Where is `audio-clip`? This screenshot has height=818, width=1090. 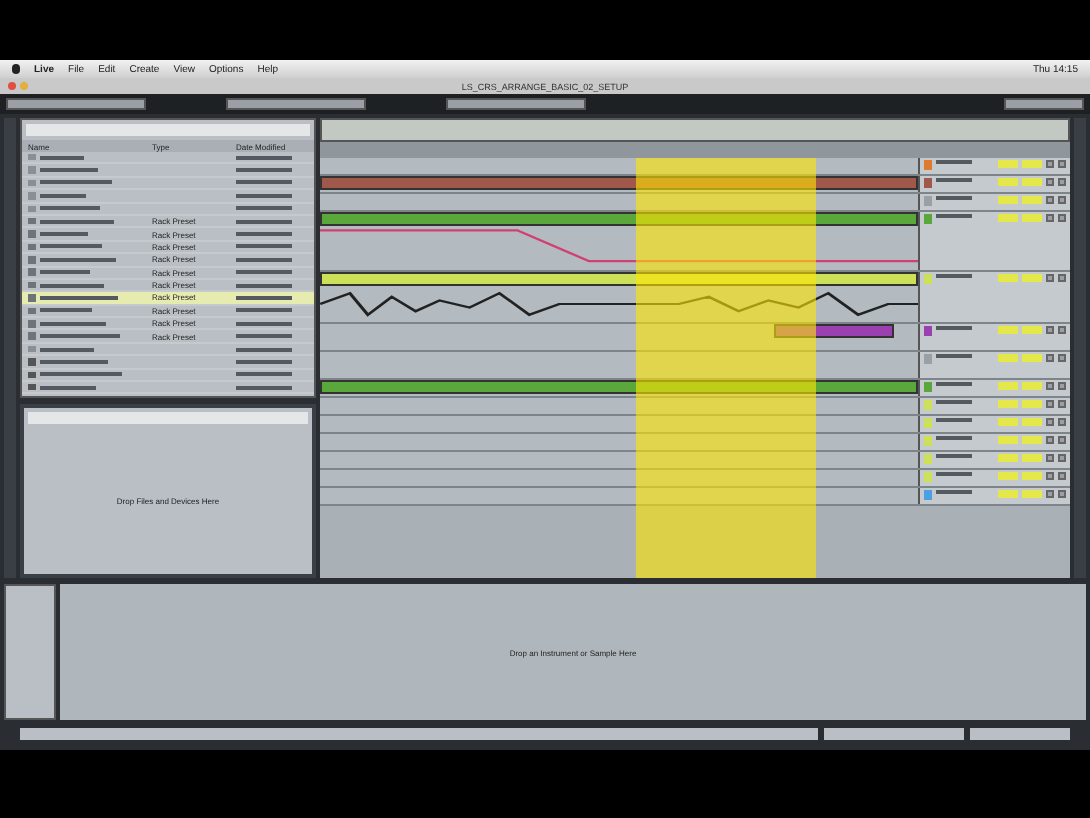 audio-clip is located at coordinates (619, 279).